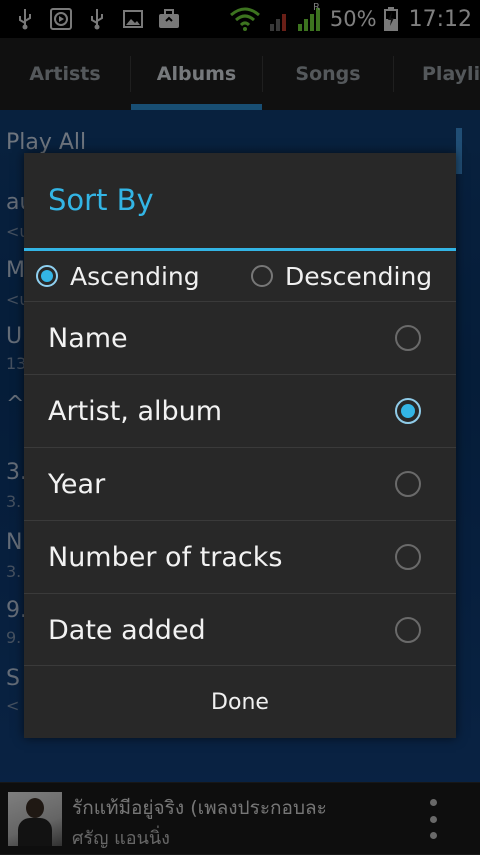 The width and height of the screenshot is (480, 855). What do you see at coordinates (240, 484) in the screenshot?
I see `sort-option-year: Year` at bounding box center [240, 484].